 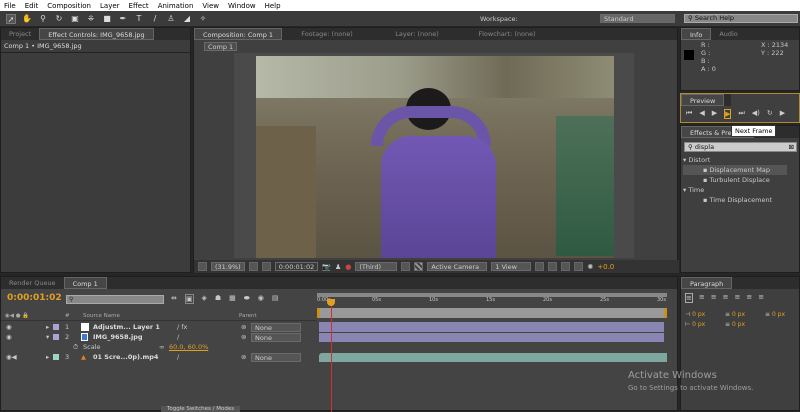 I want to click on menu-layer: Layer, so click(x=110, y=6).